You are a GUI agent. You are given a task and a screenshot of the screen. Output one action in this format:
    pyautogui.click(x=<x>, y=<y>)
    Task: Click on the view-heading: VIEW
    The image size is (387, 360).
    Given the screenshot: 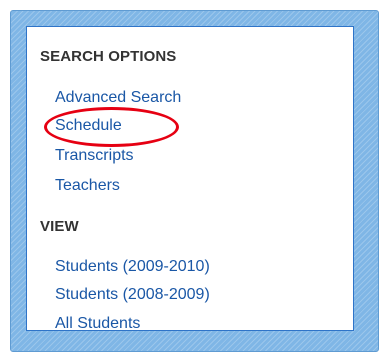 What is the action you would take?
    pyautogui.click(x=59, y=226)
    